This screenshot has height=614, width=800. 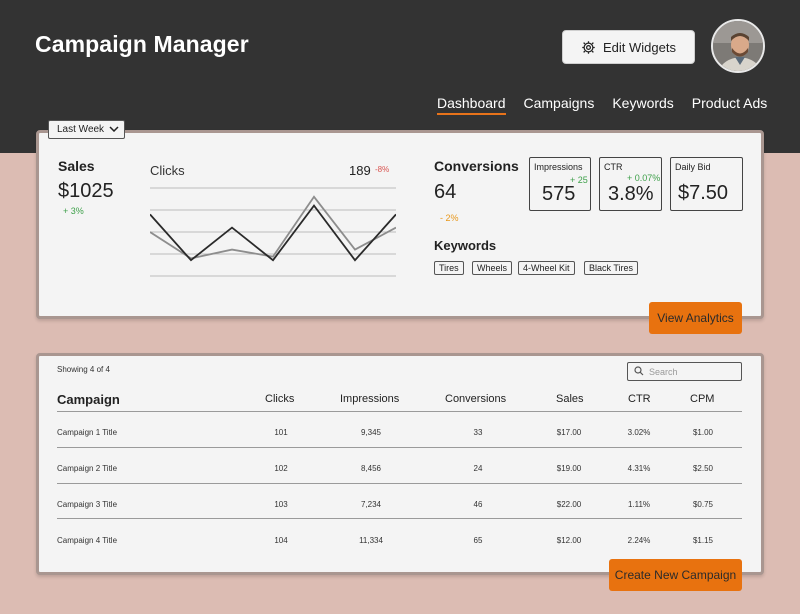 I want to click on search-icon, so click(x=639, y=371).